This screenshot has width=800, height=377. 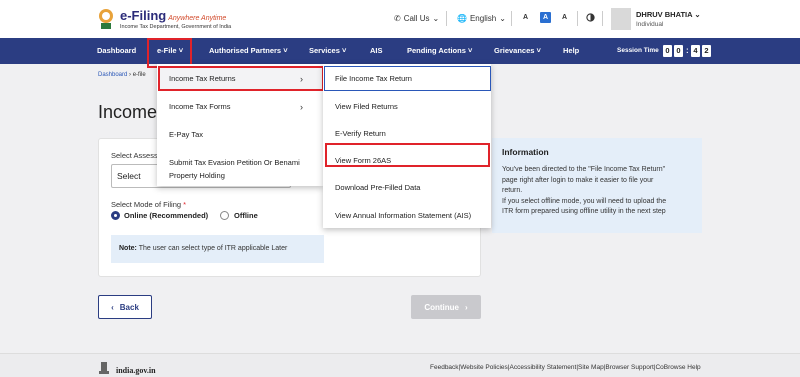 I want to click on footer-site-name: india.gov.in, so click(x=136, y=370).